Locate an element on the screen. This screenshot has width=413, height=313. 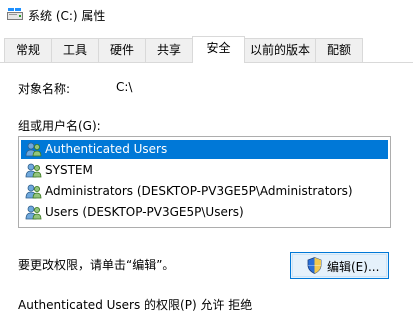
tab-strip: 常规 工具 硬件 共享 安全 以前的版本 配额 is located at coordinates (206, 49).